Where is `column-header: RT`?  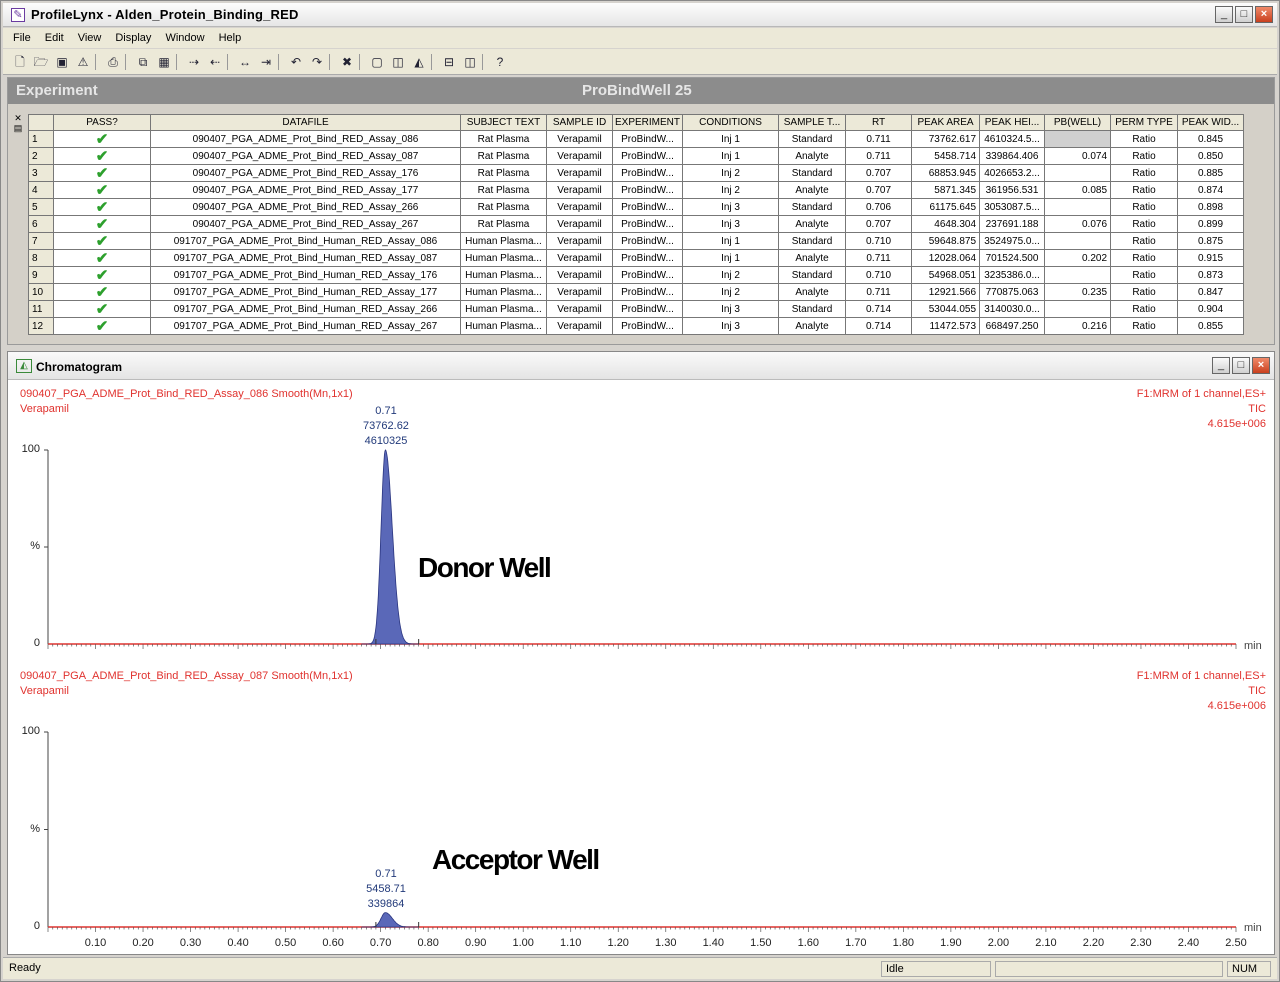
column-header: RT is located at coordinates (879, 122).